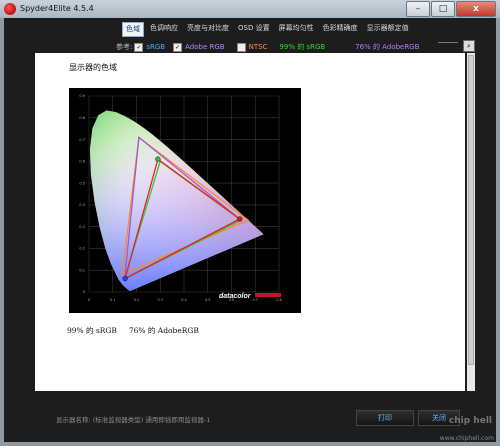 This screenshot has width=500, height=446. Describe the element at coordinates (184, 300) in the screenshot. I see `x-tick-label: 0.4` at that location.